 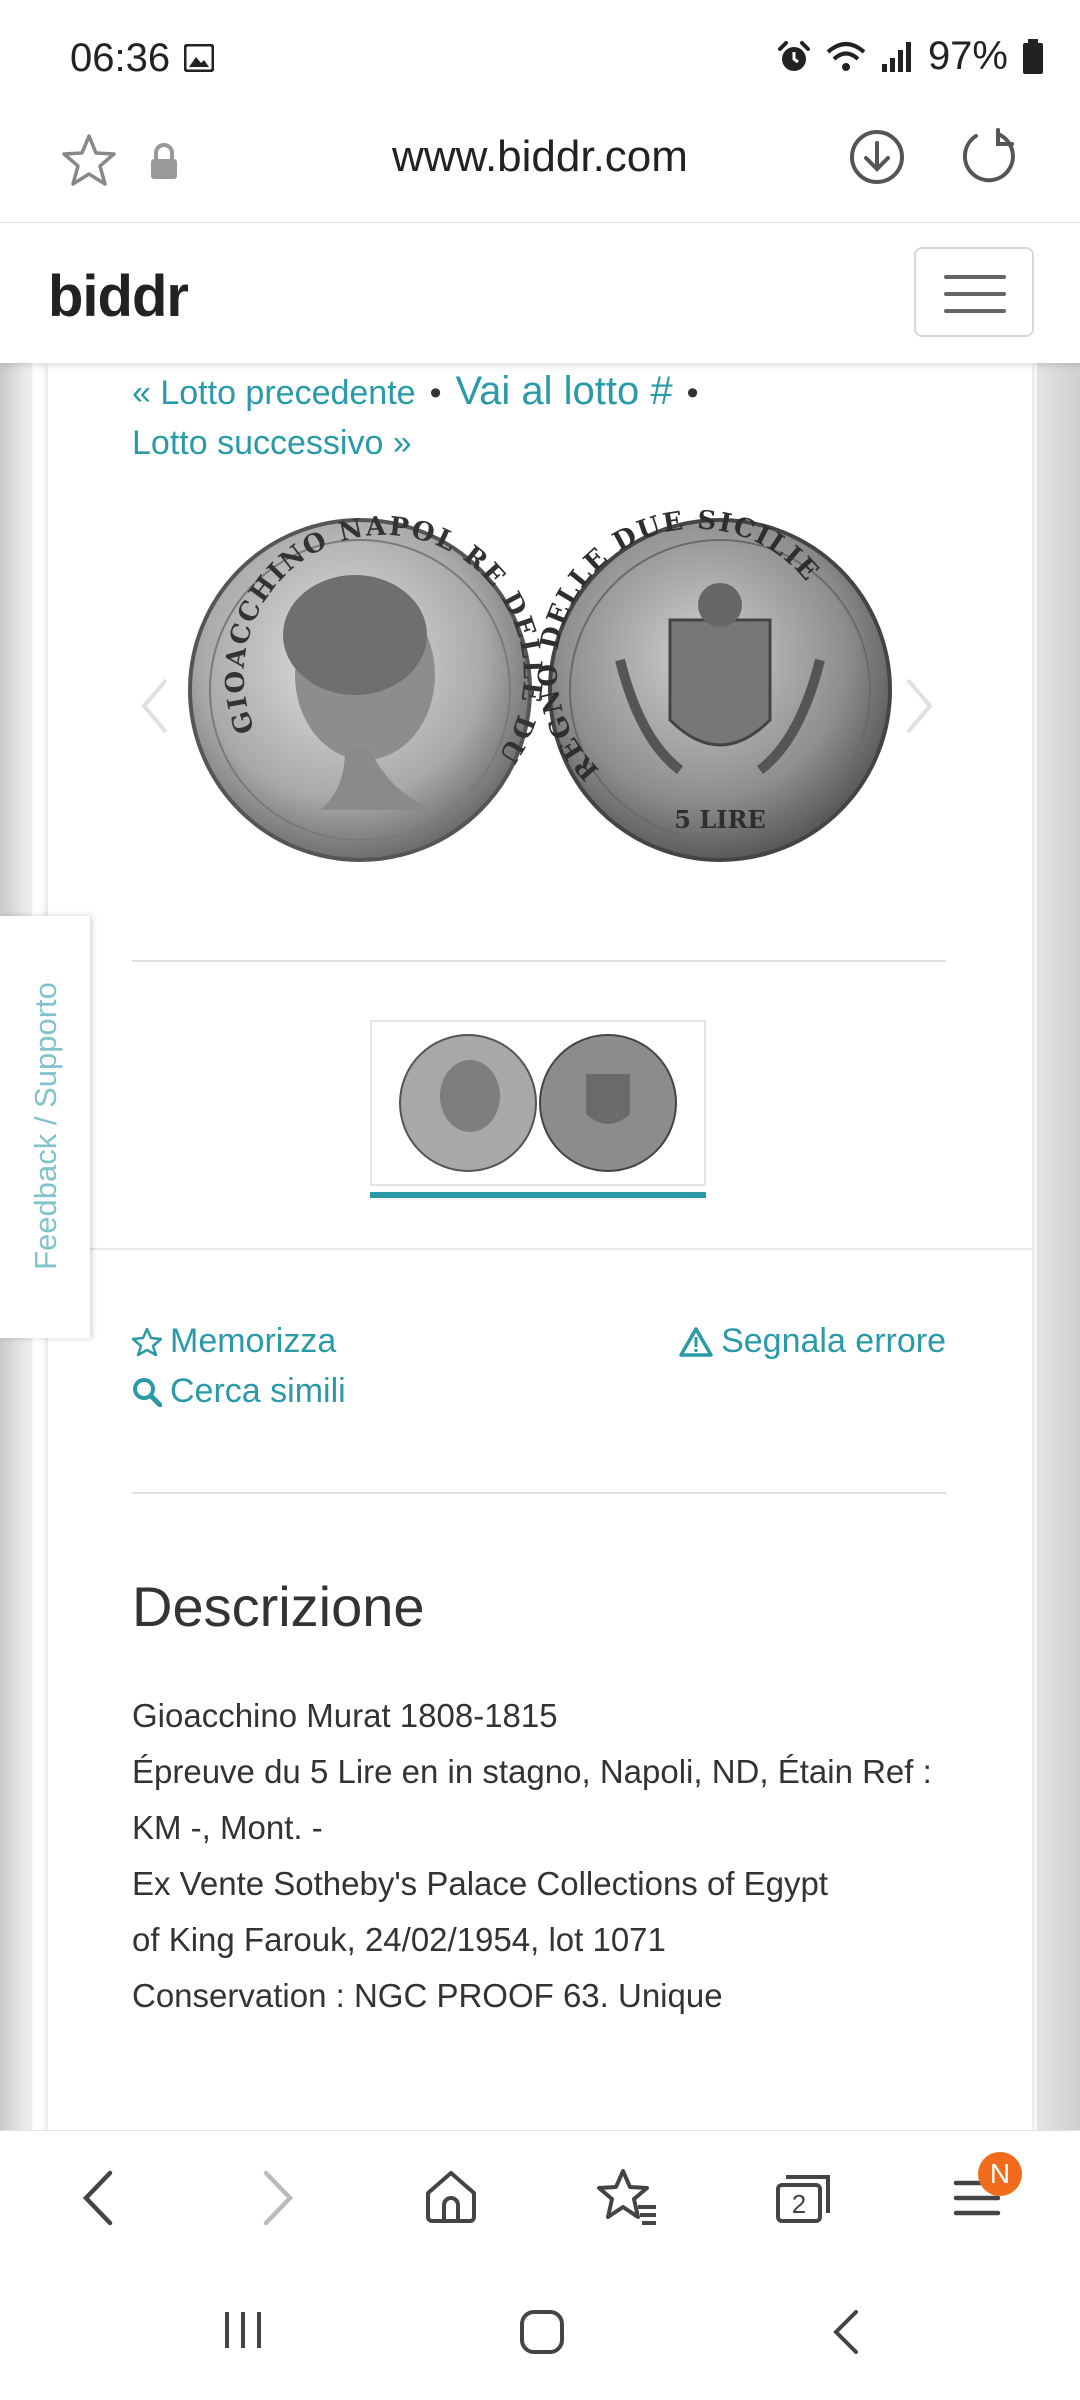 What do you see at coordinates (272, 443) in the screenshot?
I see `next-lot-link: Lotto successivo »` at bounding box center [272, 443].